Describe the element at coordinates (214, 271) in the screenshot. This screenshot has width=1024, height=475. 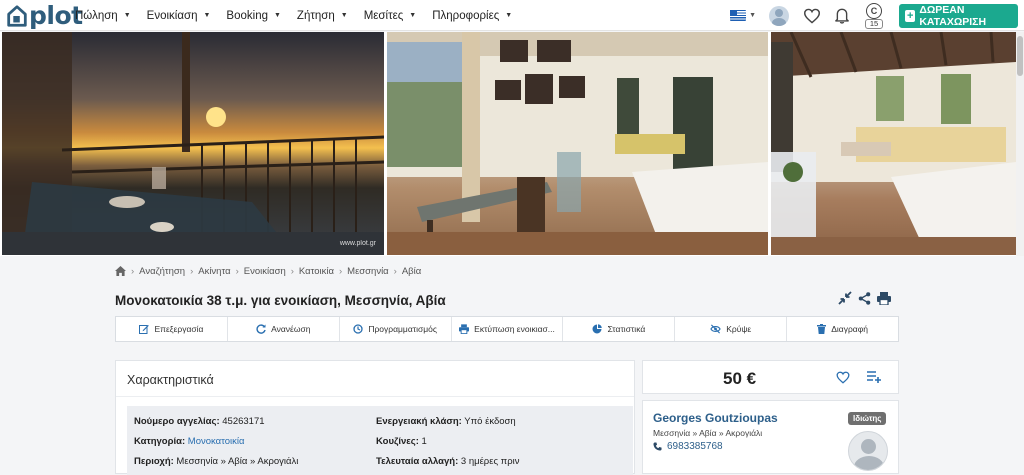
I see `breadcrumb-item: Ακίνητα` at that location.